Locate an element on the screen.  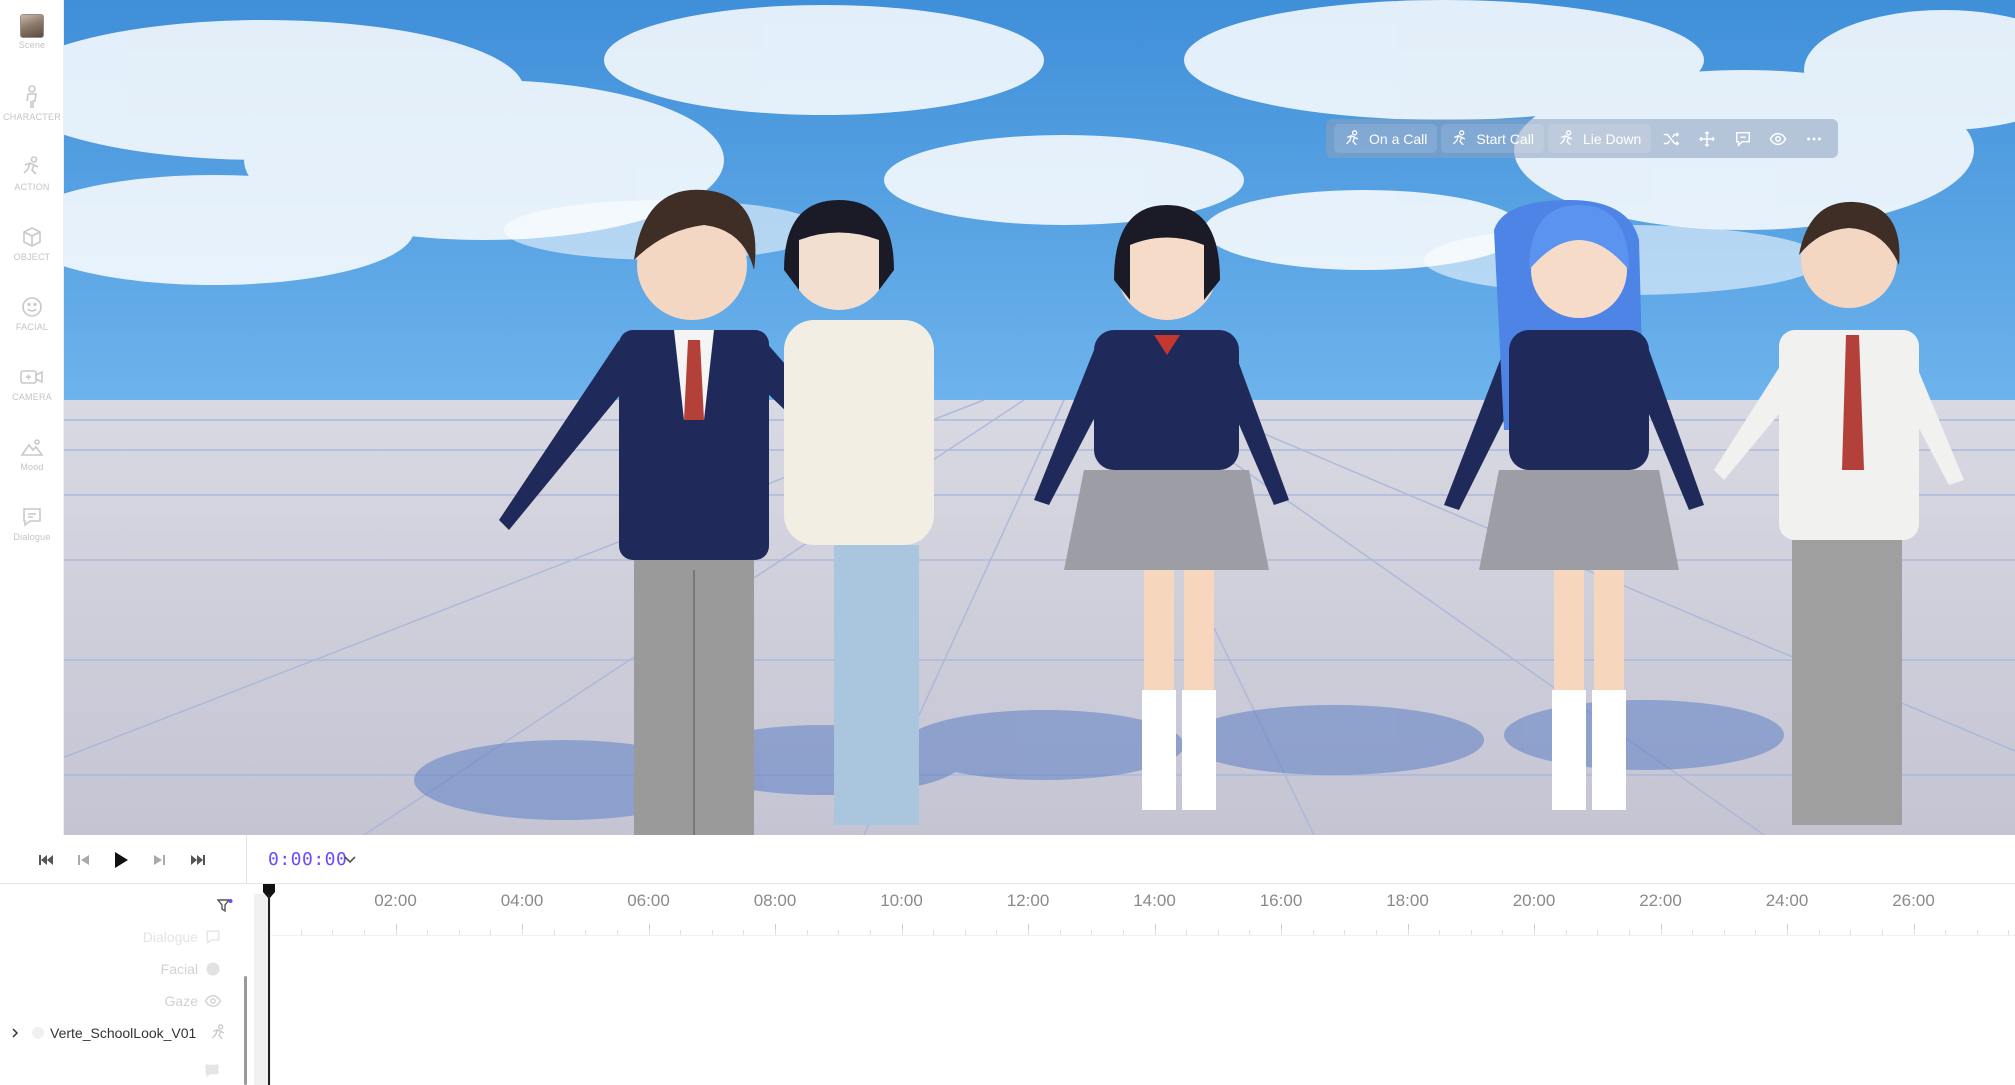
skip-end-icon is located at coordinates (198, 860).